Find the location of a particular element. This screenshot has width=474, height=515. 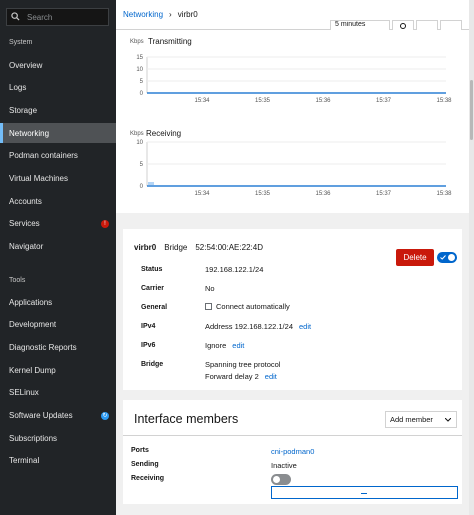

sidebar-item-subscriptions: Subscriptions is located at coordinates (58, 438).